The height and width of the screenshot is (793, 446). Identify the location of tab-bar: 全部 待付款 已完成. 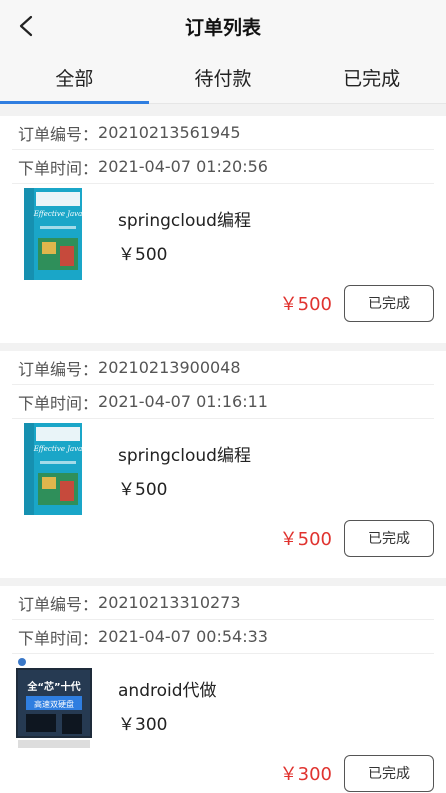
(223, 78).